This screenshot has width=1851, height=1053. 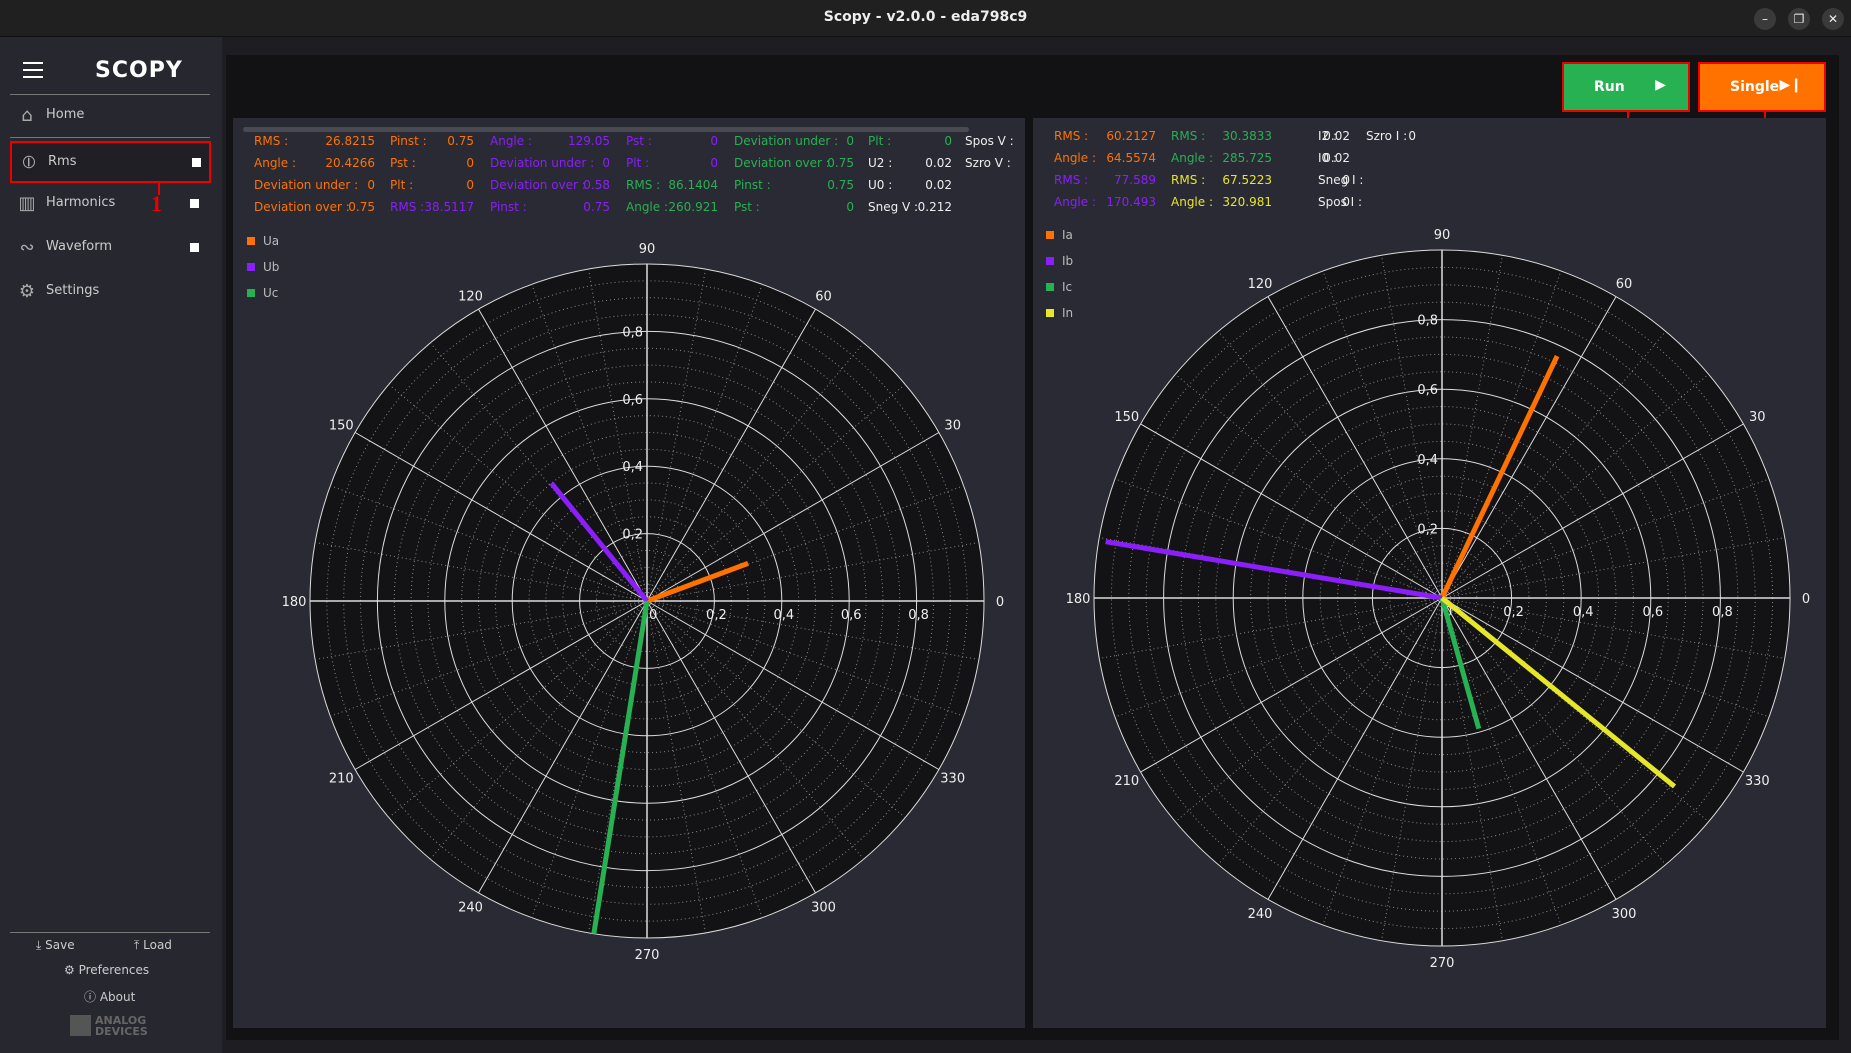 What do you see at coordinates (1765, 19) in the screenshot?
I see `minimize-button: –` at bounding box center [1765, 19].